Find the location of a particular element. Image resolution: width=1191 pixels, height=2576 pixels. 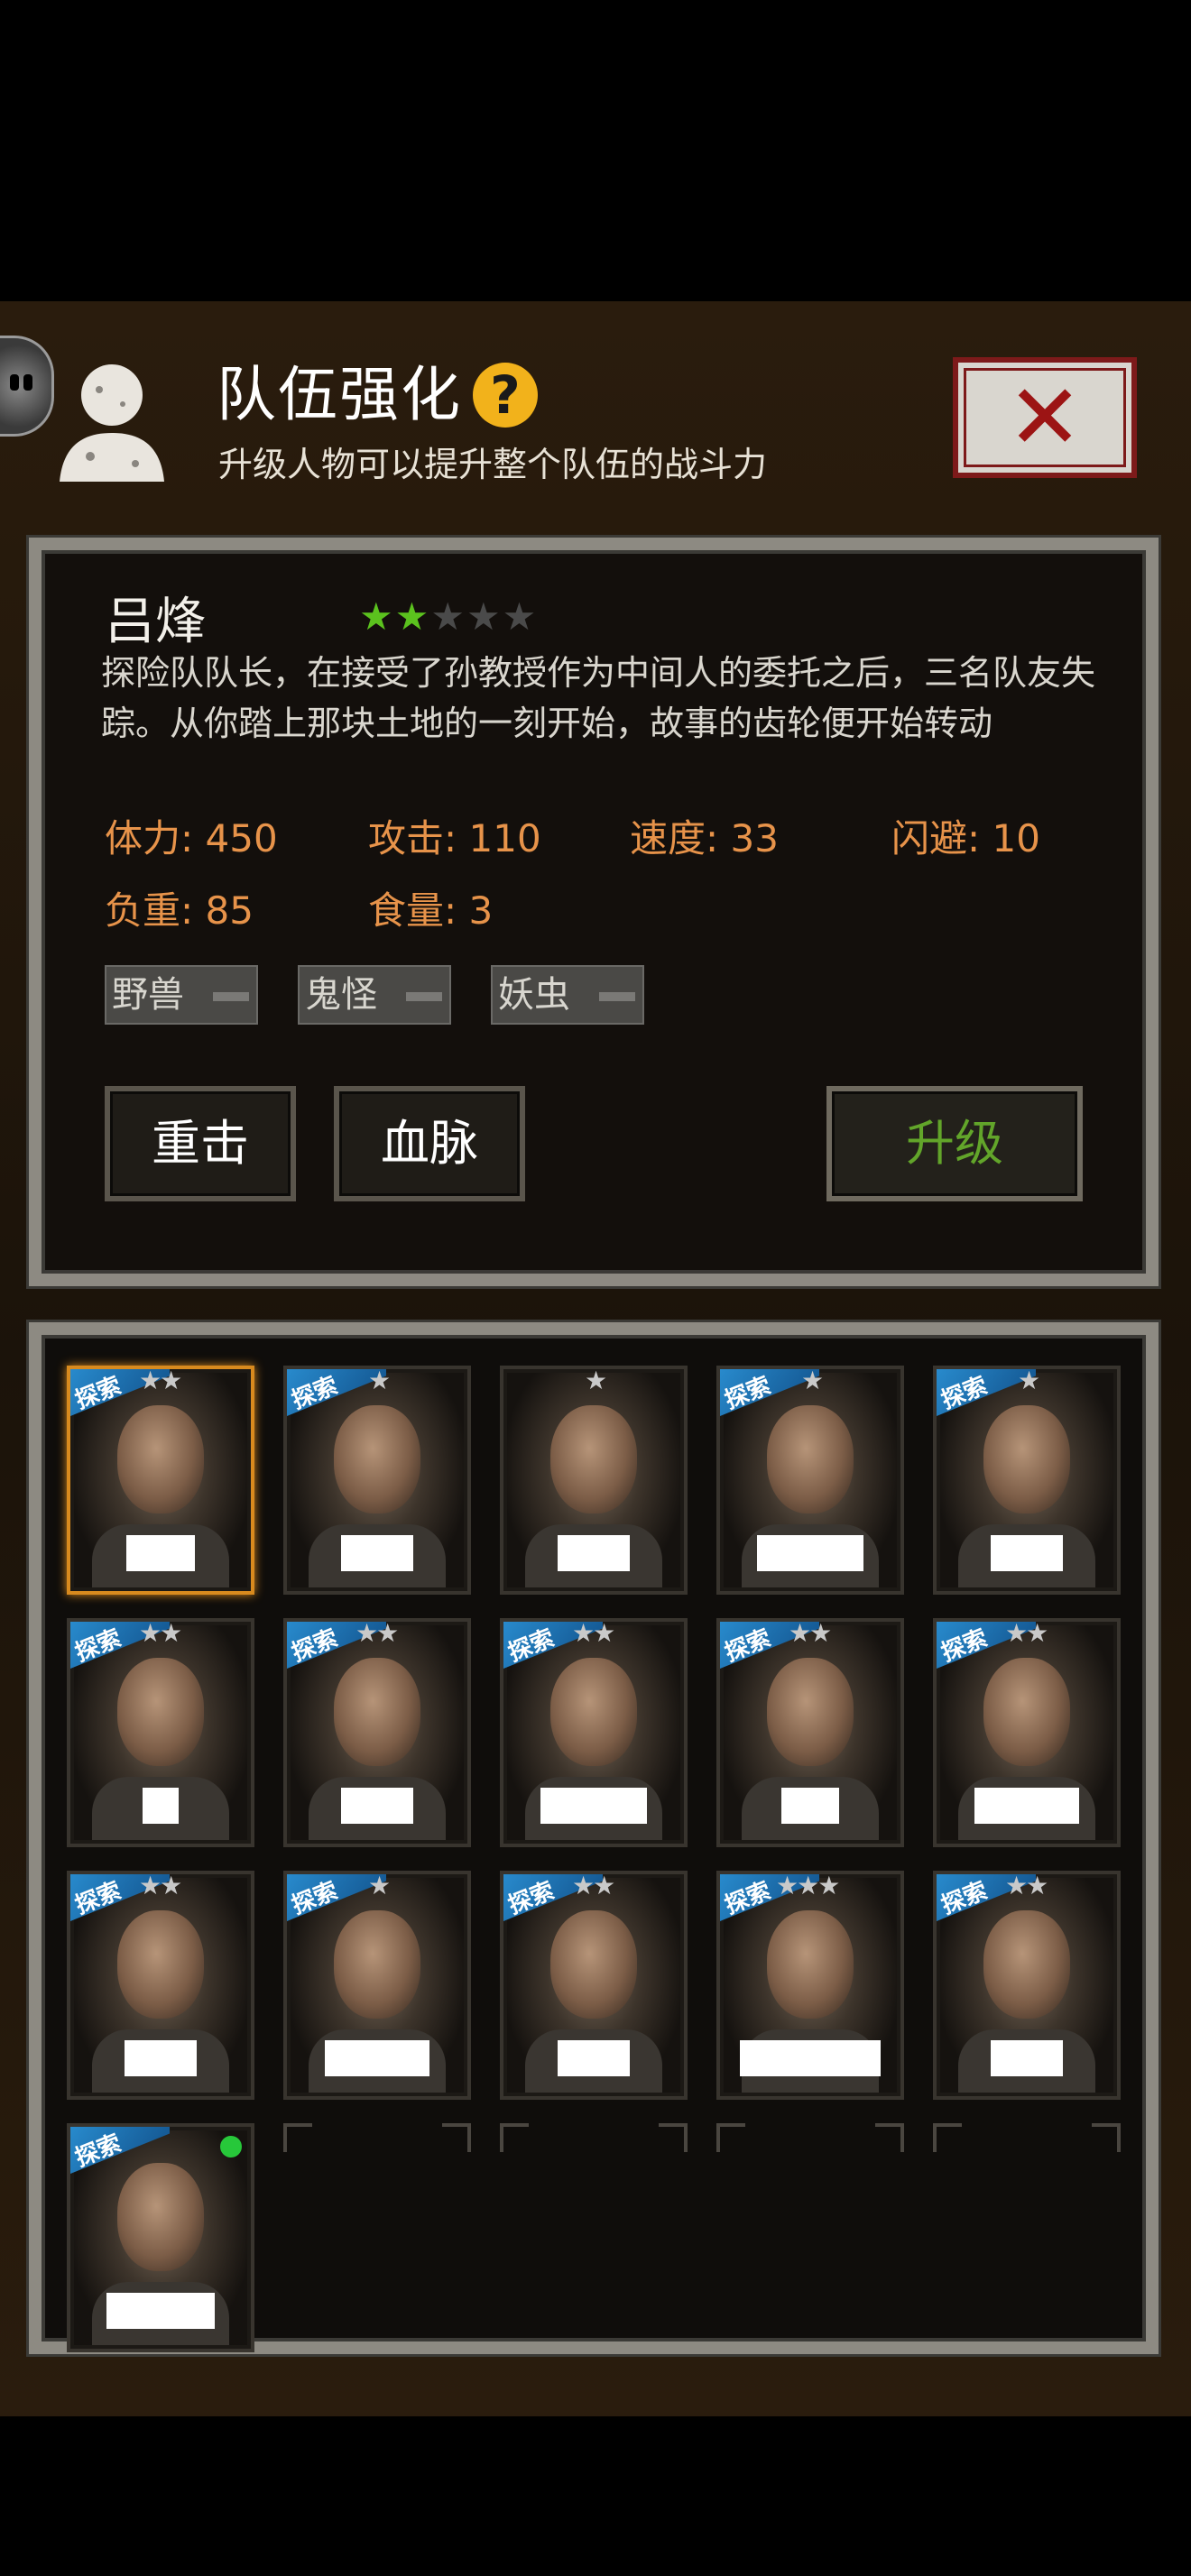

pause-icon is located at coordinates (23, 385).